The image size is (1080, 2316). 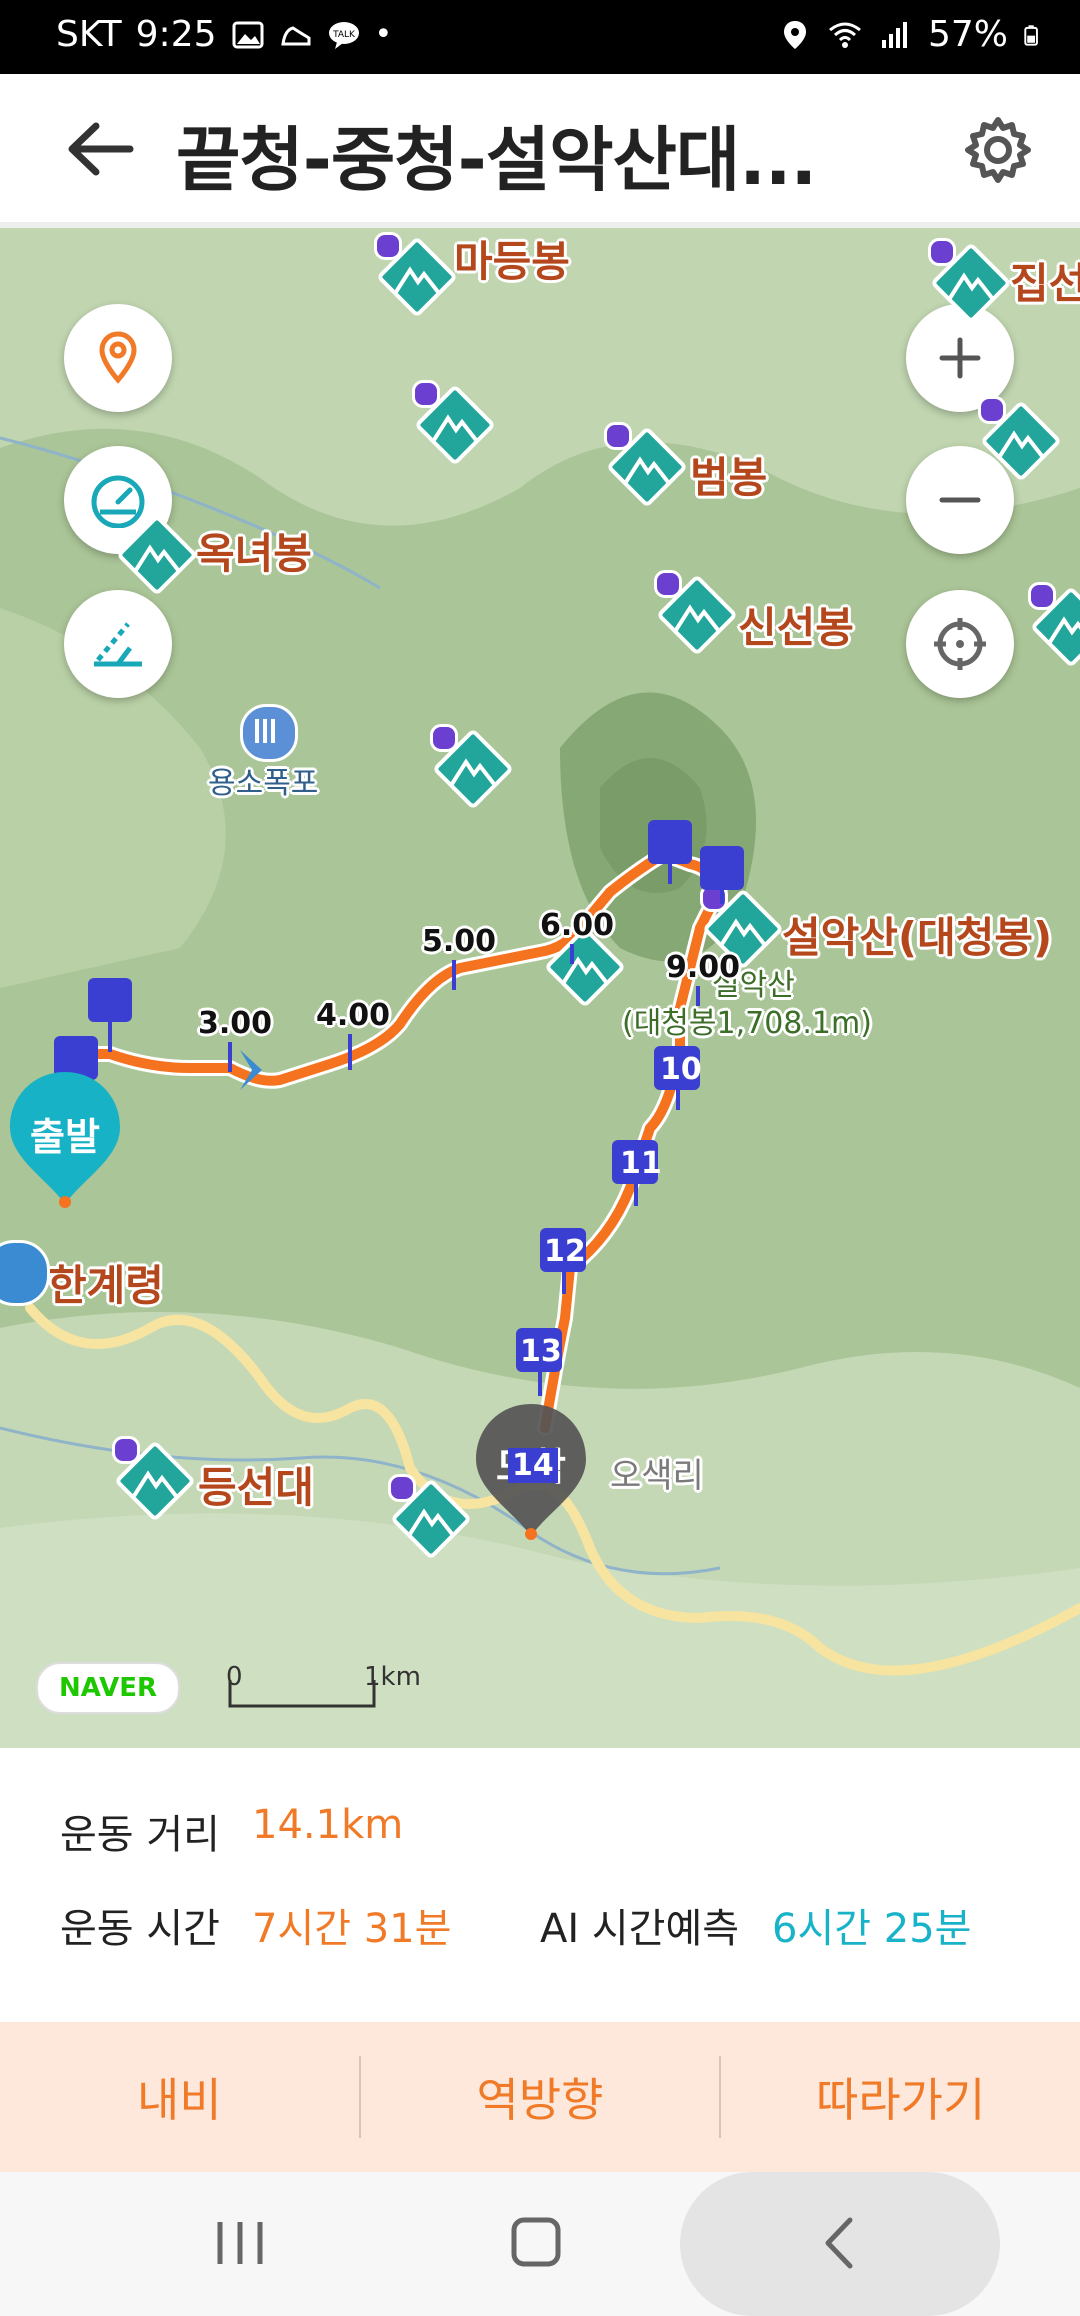 What do you see at coordinates (541, 1351) in the screenshot?
I see `km-marker: 13` at bounding box center [541, 1351].